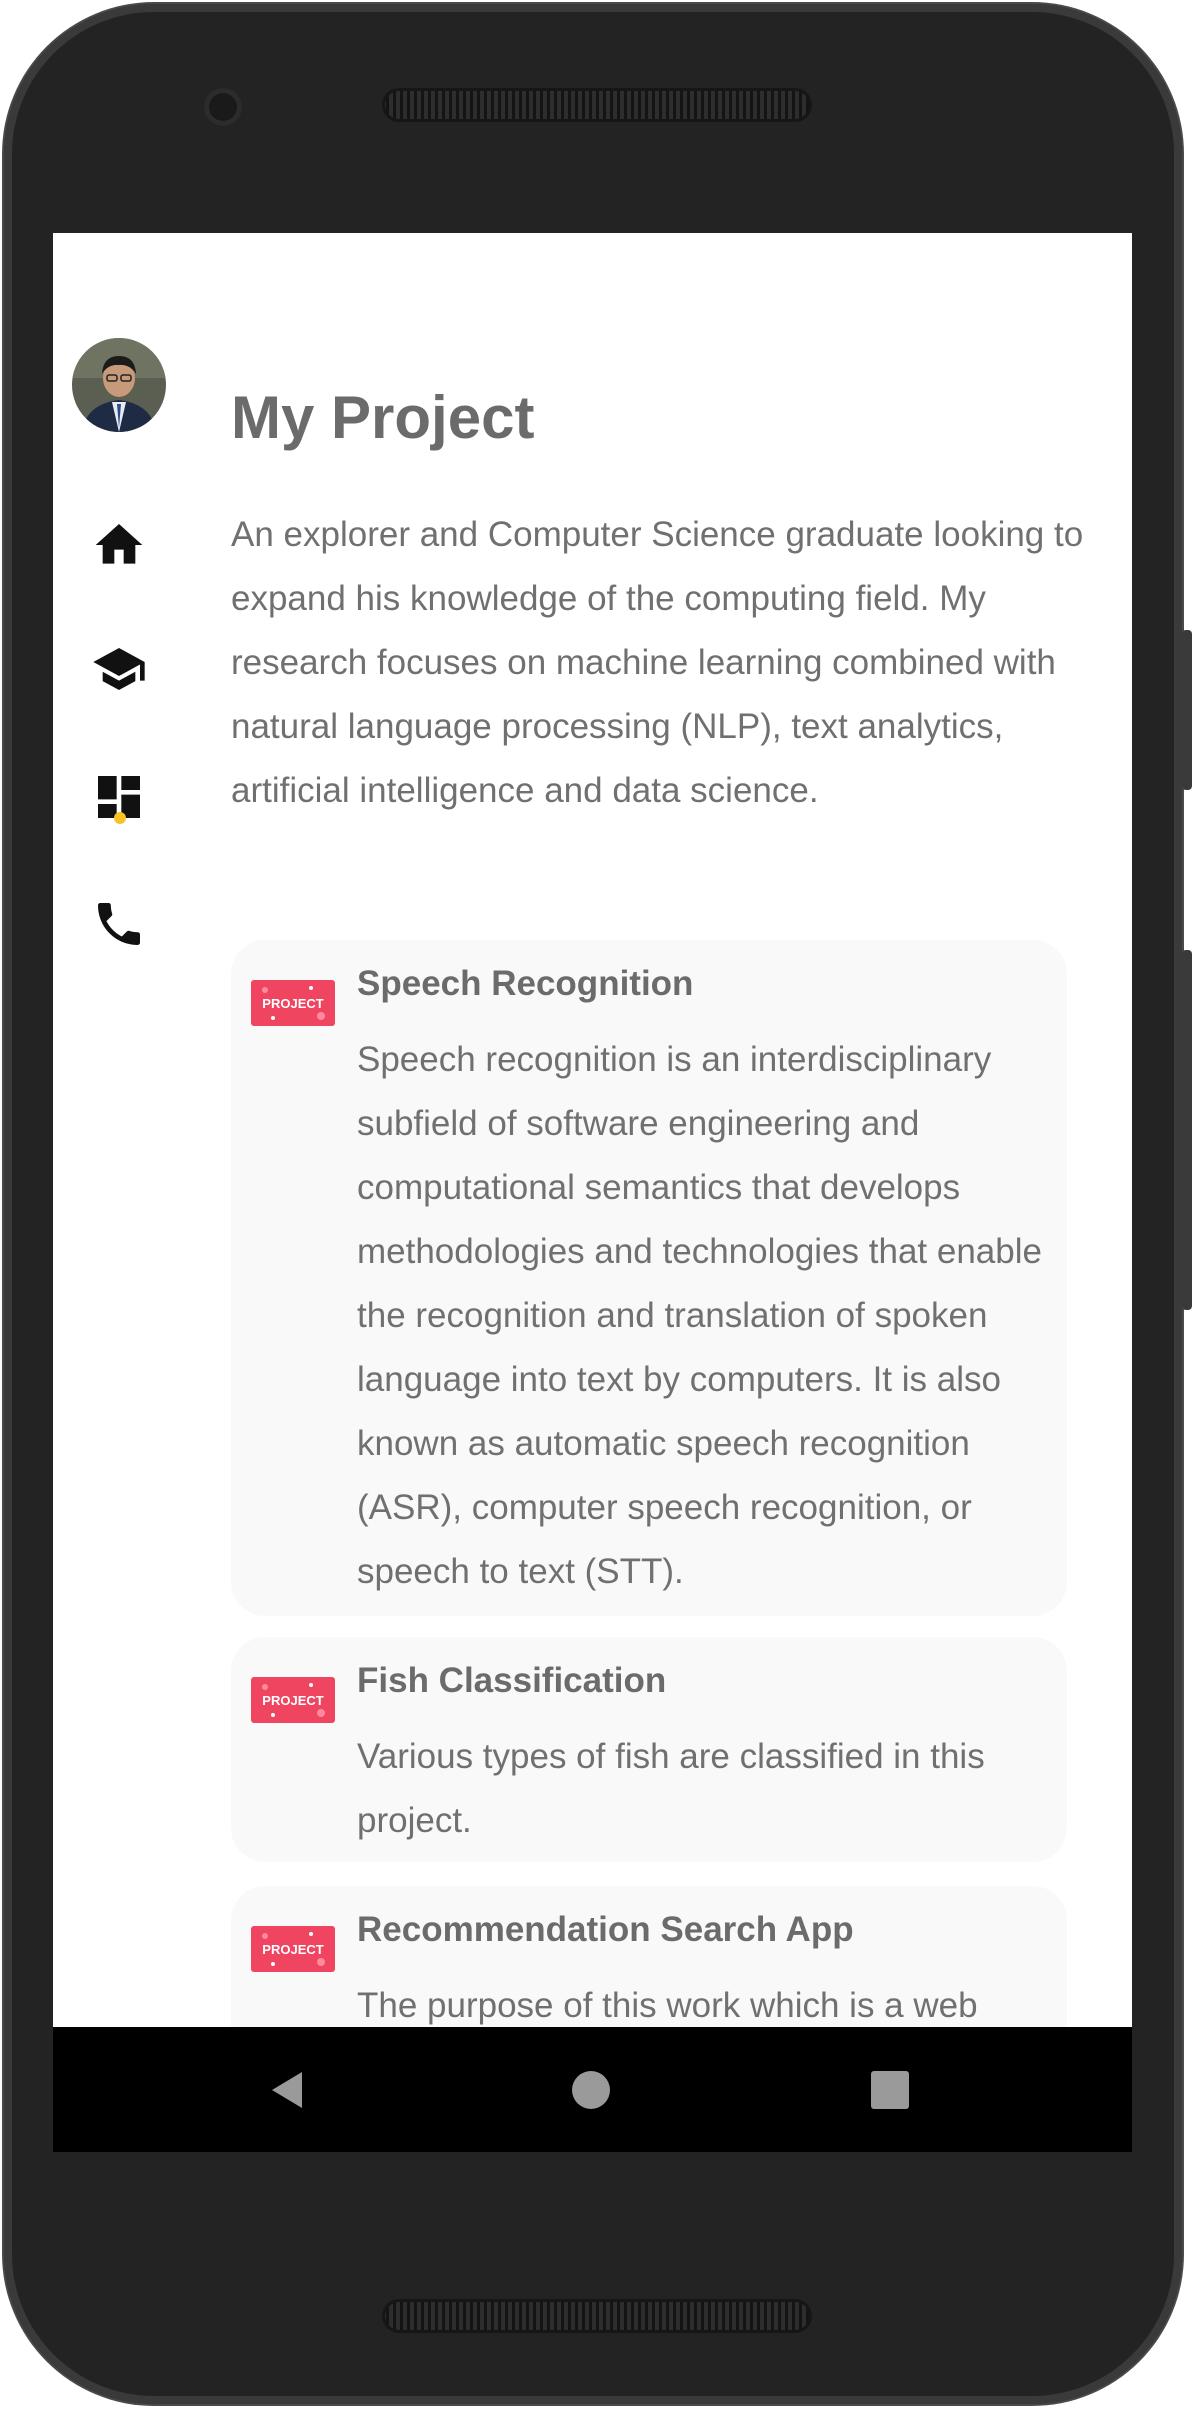  I want to click on project-title: Recommendation Search App, so click(605, 1929).